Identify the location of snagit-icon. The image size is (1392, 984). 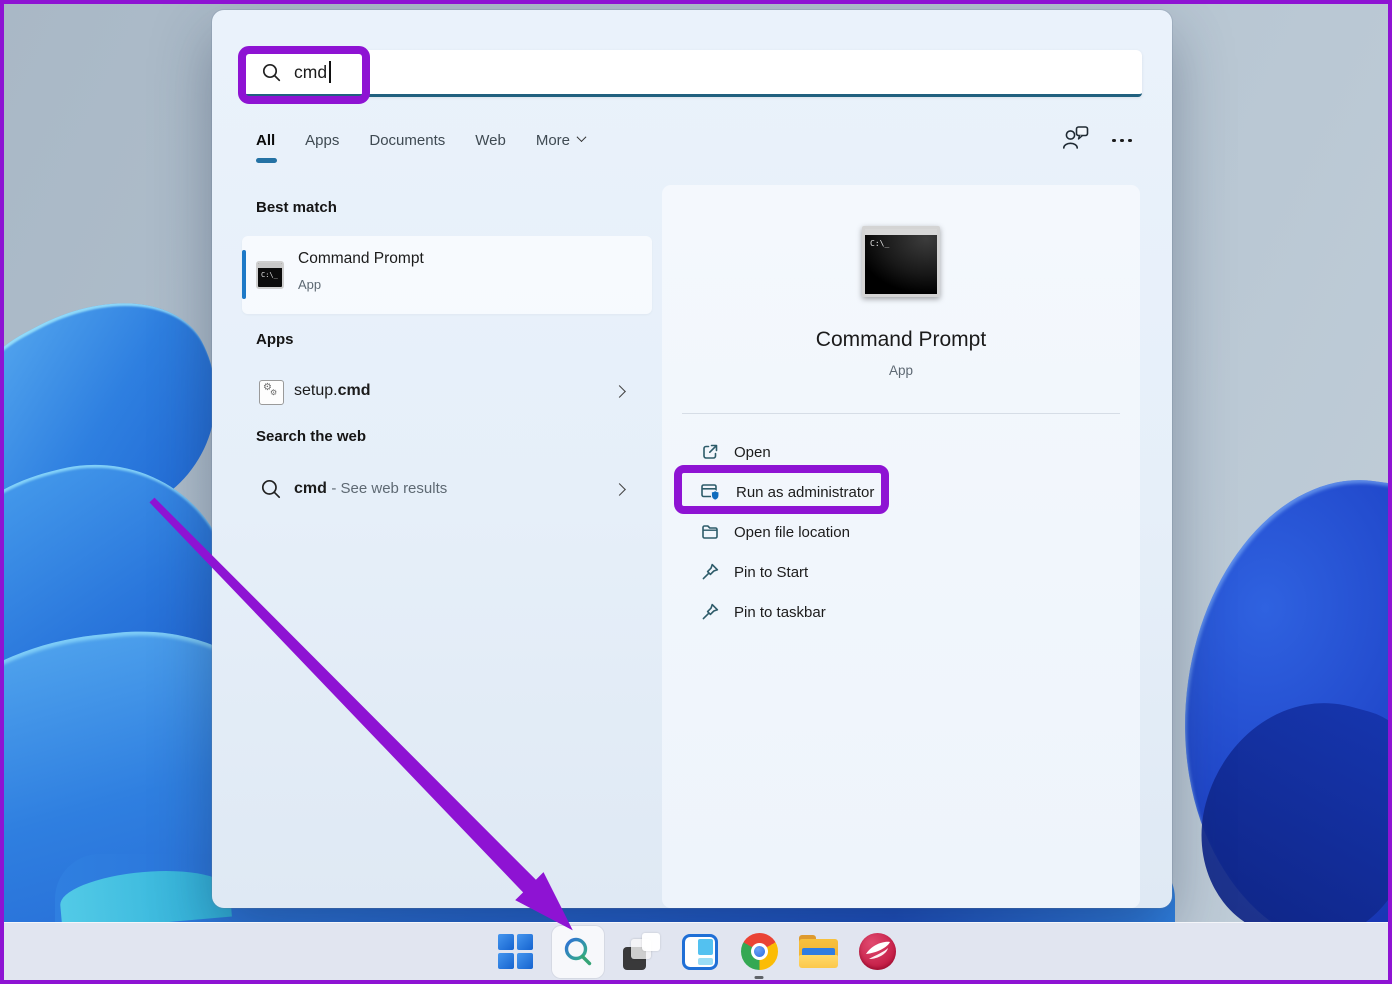
(877, 951).